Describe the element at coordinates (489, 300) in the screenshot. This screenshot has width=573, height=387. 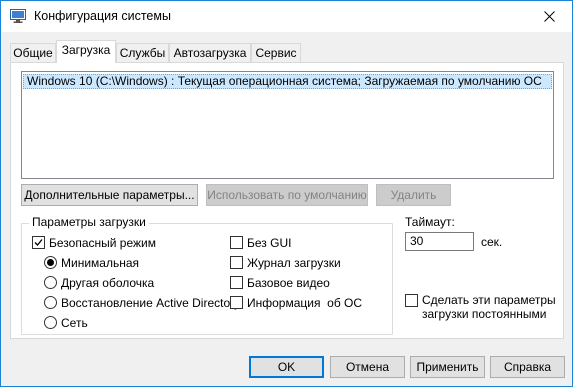
I see `make-permanent-label-line1: Сделать эти параметры` at that location.